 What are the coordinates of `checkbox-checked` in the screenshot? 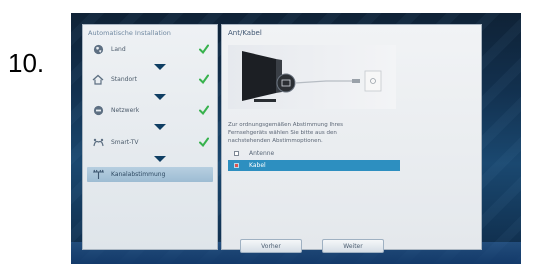 It's located at (236, 165).